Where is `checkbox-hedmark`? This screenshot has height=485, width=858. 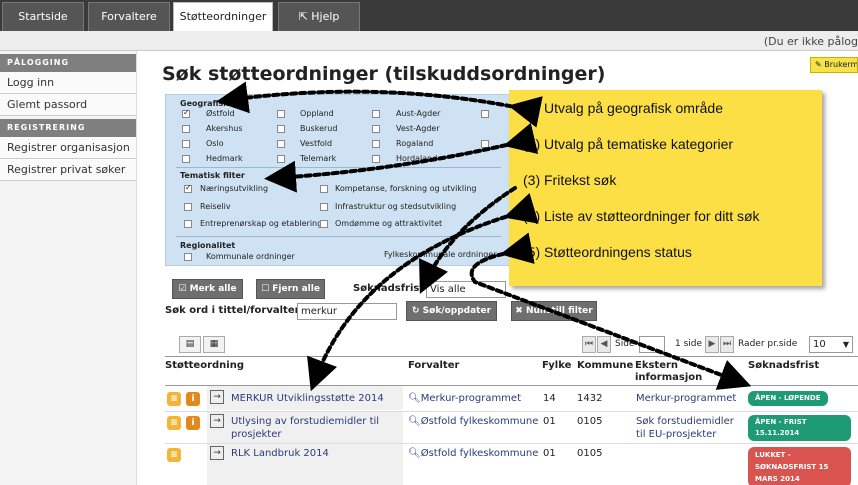 checkbox-hedmark is located at coordinates (186, 159).